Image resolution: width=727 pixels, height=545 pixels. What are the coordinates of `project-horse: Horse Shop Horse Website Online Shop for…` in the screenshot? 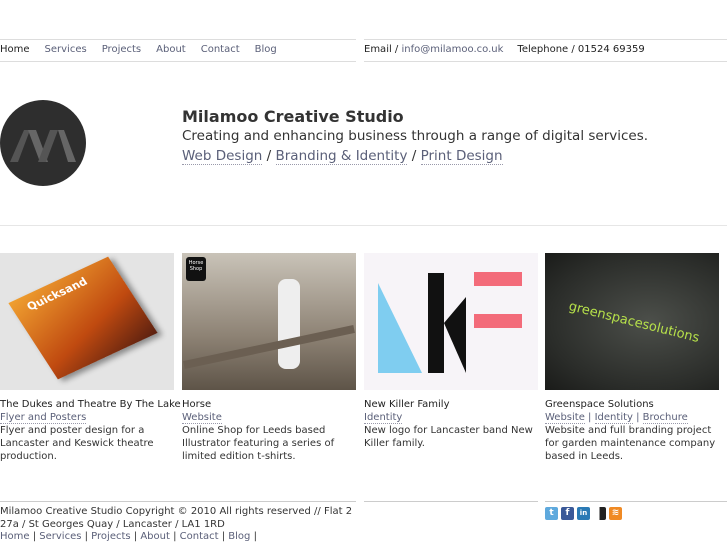 It's located at (269, 358).